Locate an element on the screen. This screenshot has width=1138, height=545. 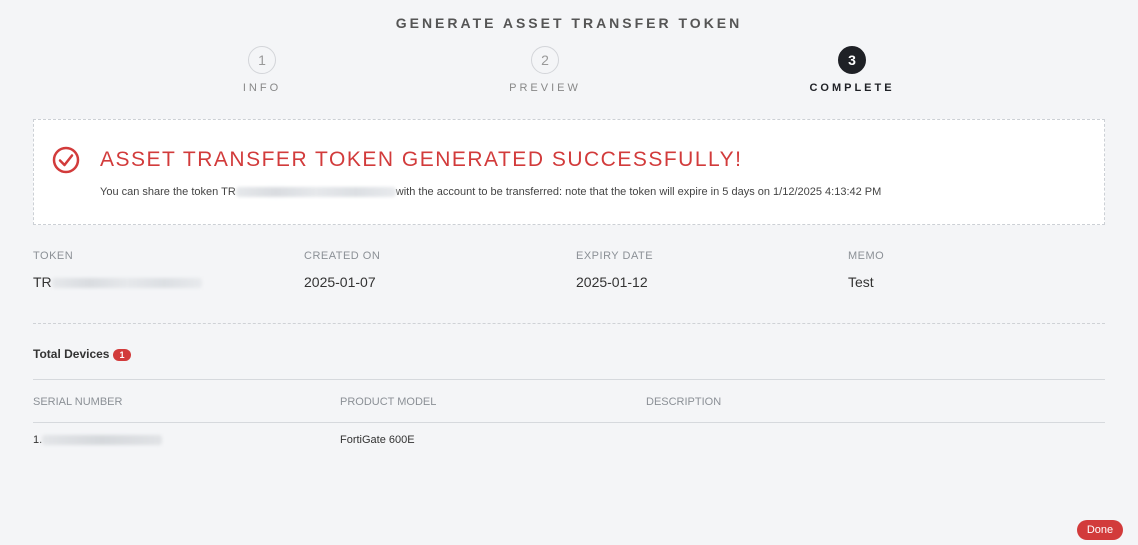
column-header-serial-number: SERIAL NUMBER is located at coordinates (78, 402).